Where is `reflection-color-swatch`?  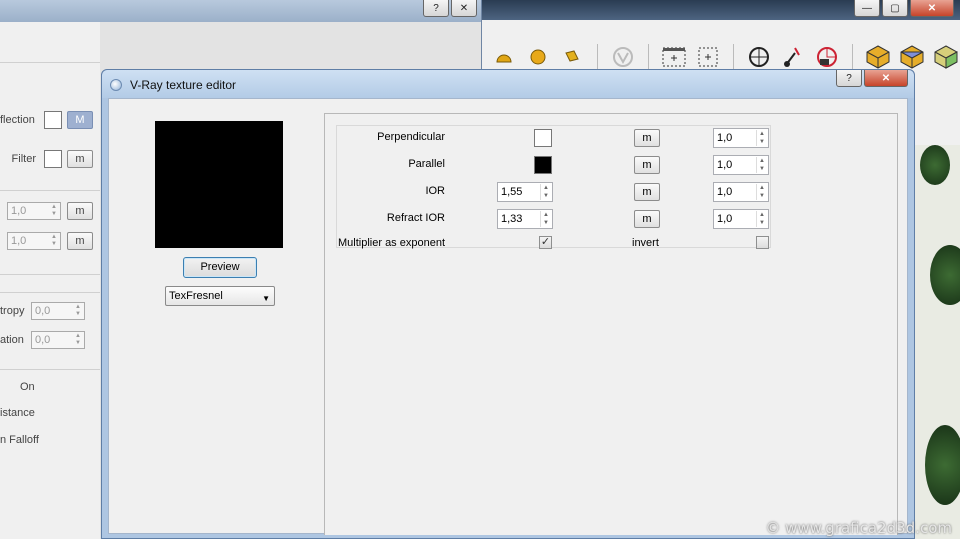
reflection-color-swatch is located at coordinates (53, 120).